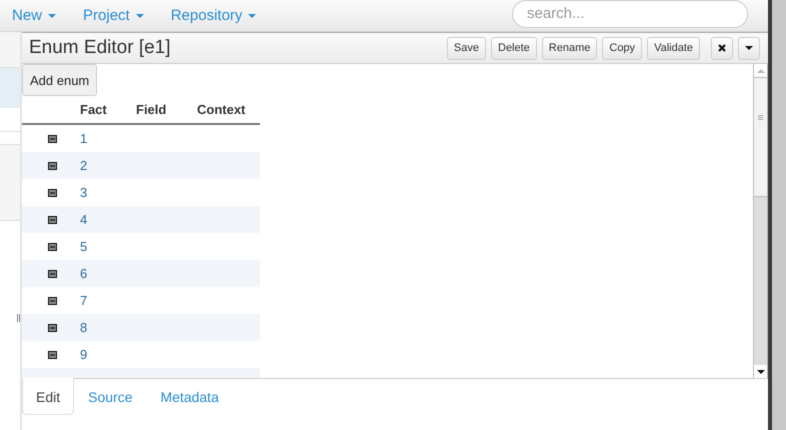  I want to click on add-enum-button: Add enum, so click(60, 80).